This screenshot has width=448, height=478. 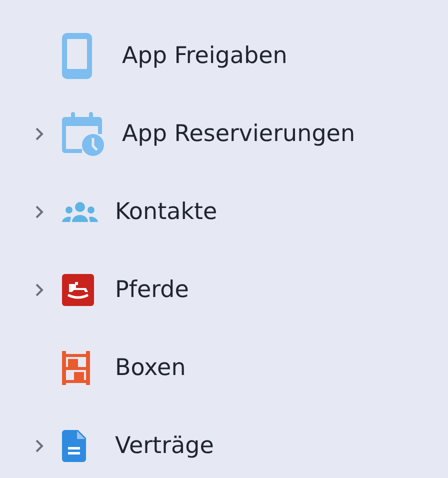 I want to click on tablet-icon, so click(x=77, y=56).